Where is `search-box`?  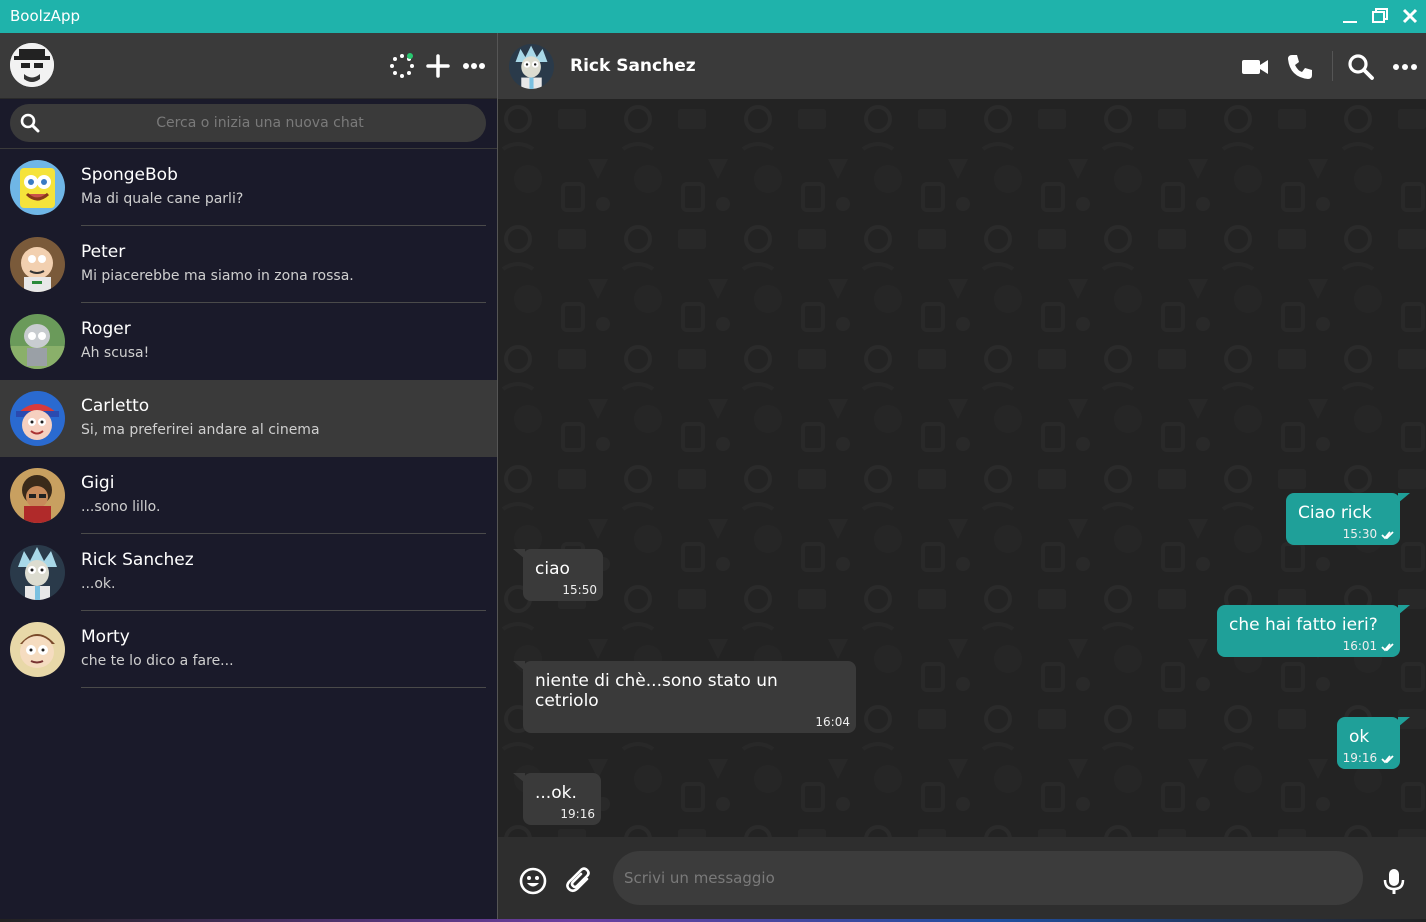
search-box is located at coordinates (248, 123).